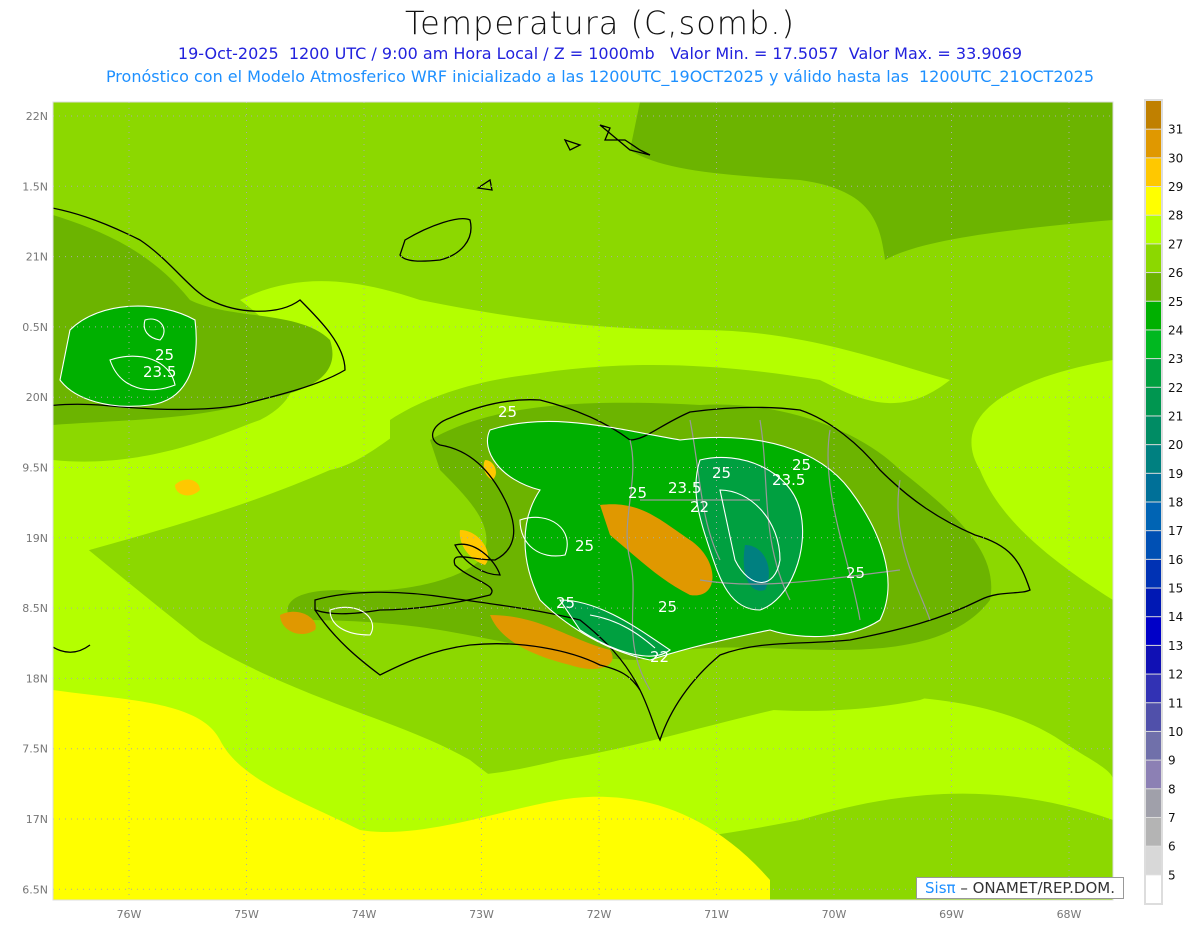 This screenshot has height=927, width=1200. I want to click on colorbar-label: 20, so click(1175, 445).